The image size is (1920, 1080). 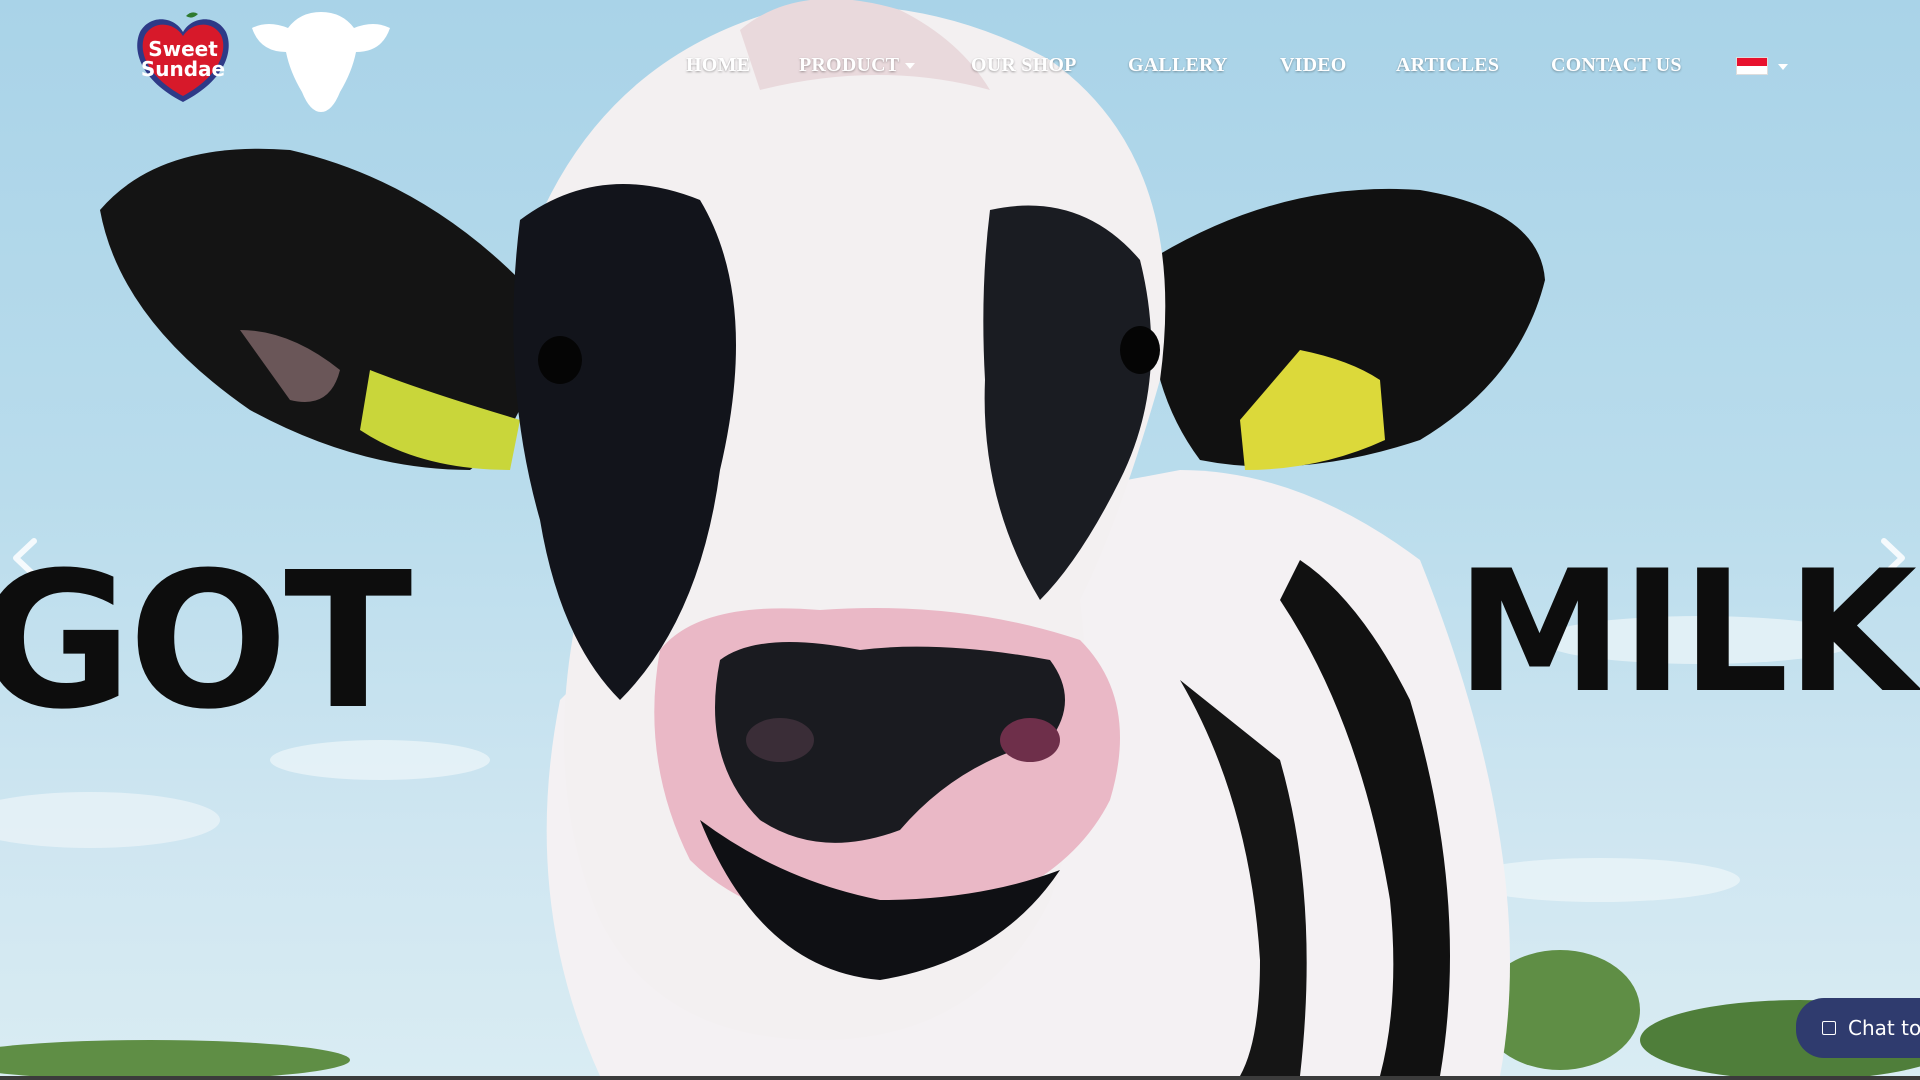 I want to click on indonesia-flag-icon, so click(x=1752, y=66).